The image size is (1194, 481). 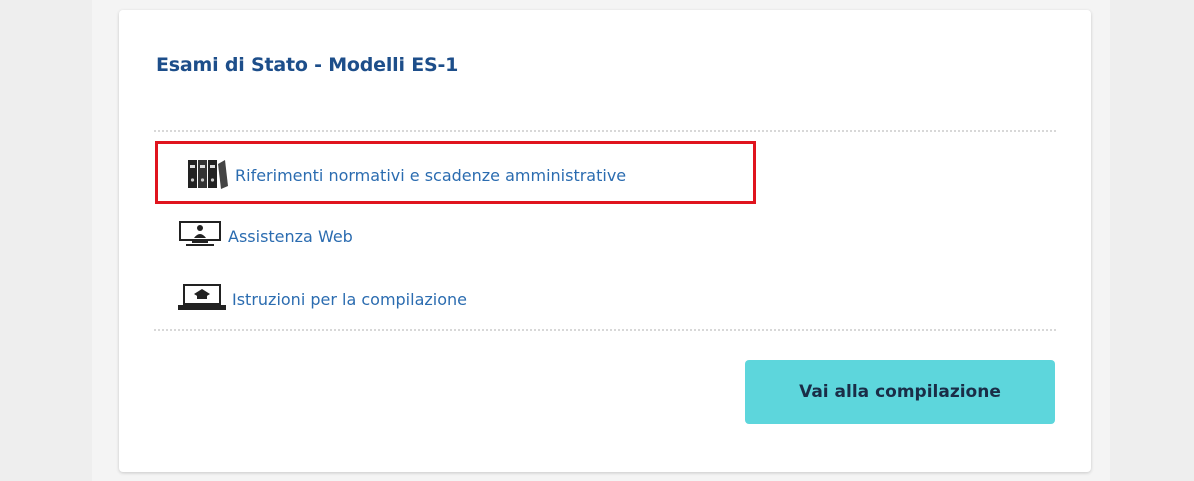 I want to click on link-label: Assistenza Web, so click(x=290, y=236).